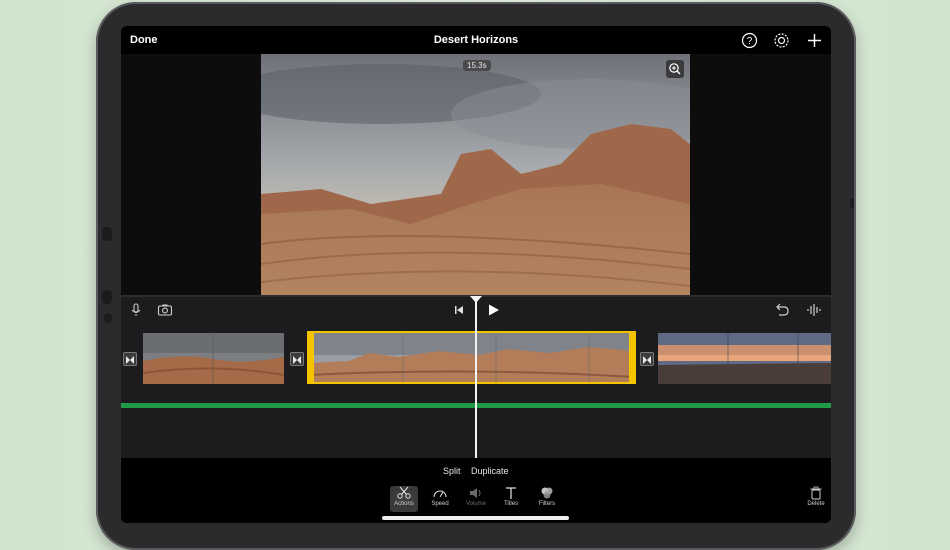  I want to click on play-icon, so click(493, 310).